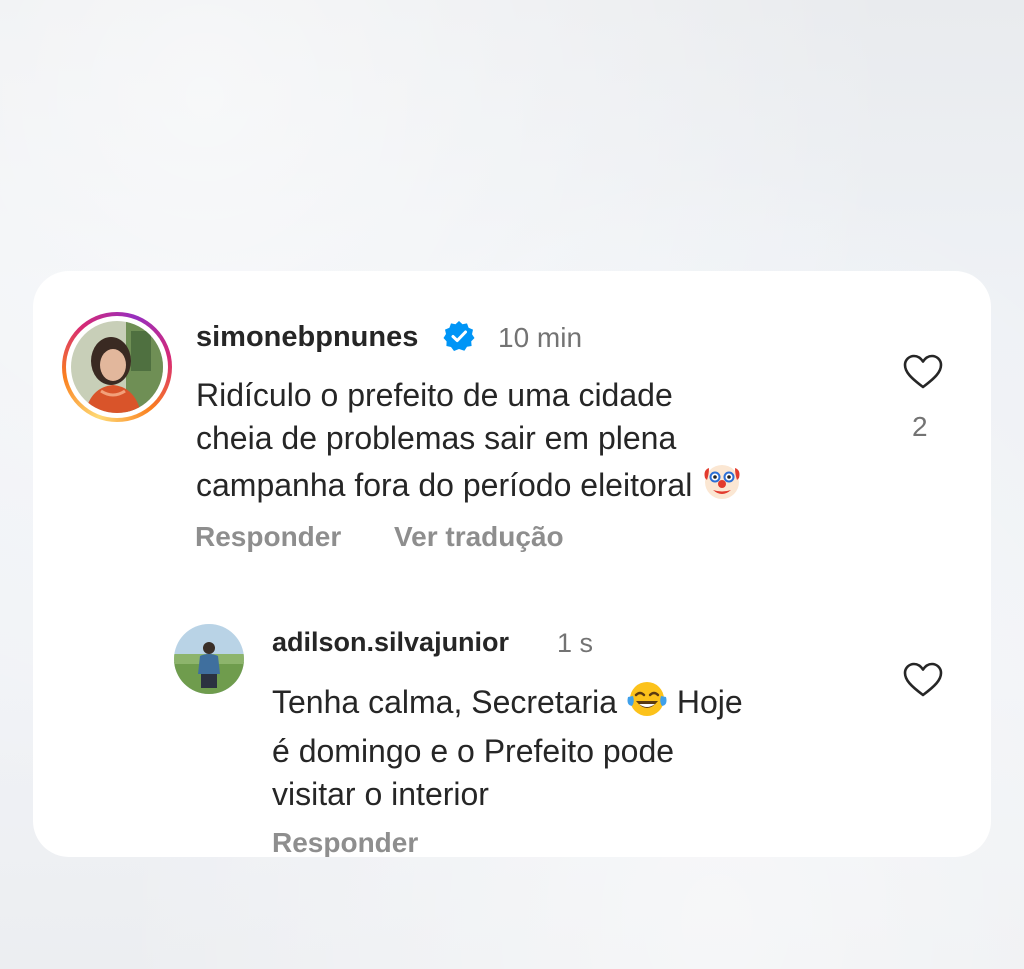  Describe the element at coordinates (380, 794) in the screenshot. I see `comment-text-line: visitar o interior` at that location.